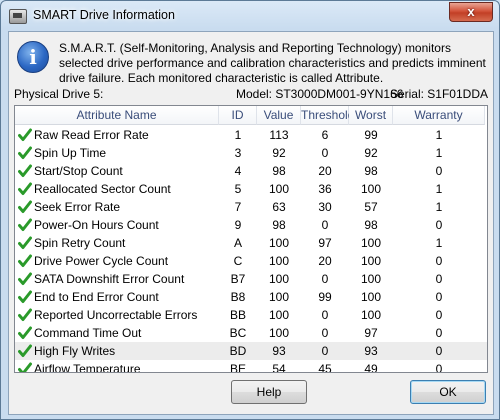 The image size is (500, 420). I want to click on table-row: Raw Read Error Rate 1 113 6 99 1, so click(251, 135).